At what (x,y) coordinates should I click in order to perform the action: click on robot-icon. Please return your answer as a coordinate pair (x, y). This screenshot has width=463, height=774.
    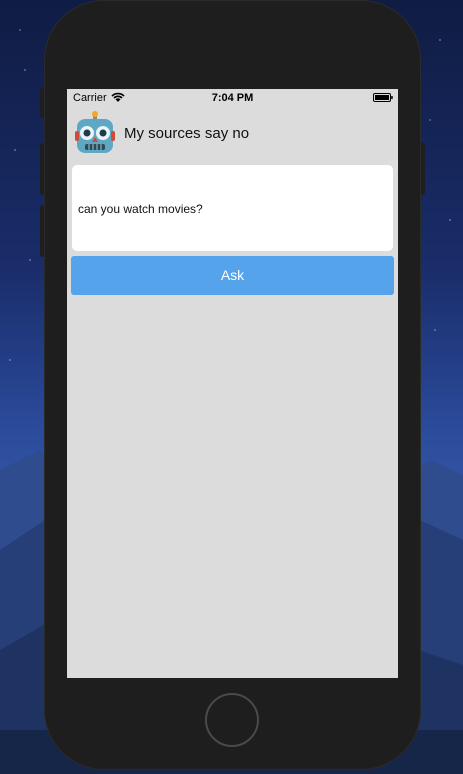
    Looking at the image, I should click on (95, 132).